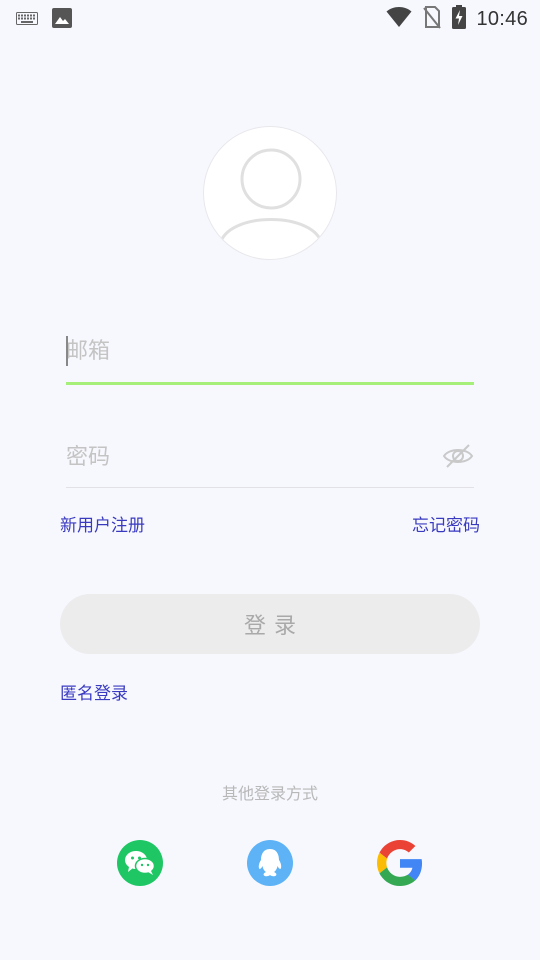 Image resolution: width=540 pixels, height=960 pixels. I want to click on other-login-methods-label: 其他登录方式, so click(269, 793).